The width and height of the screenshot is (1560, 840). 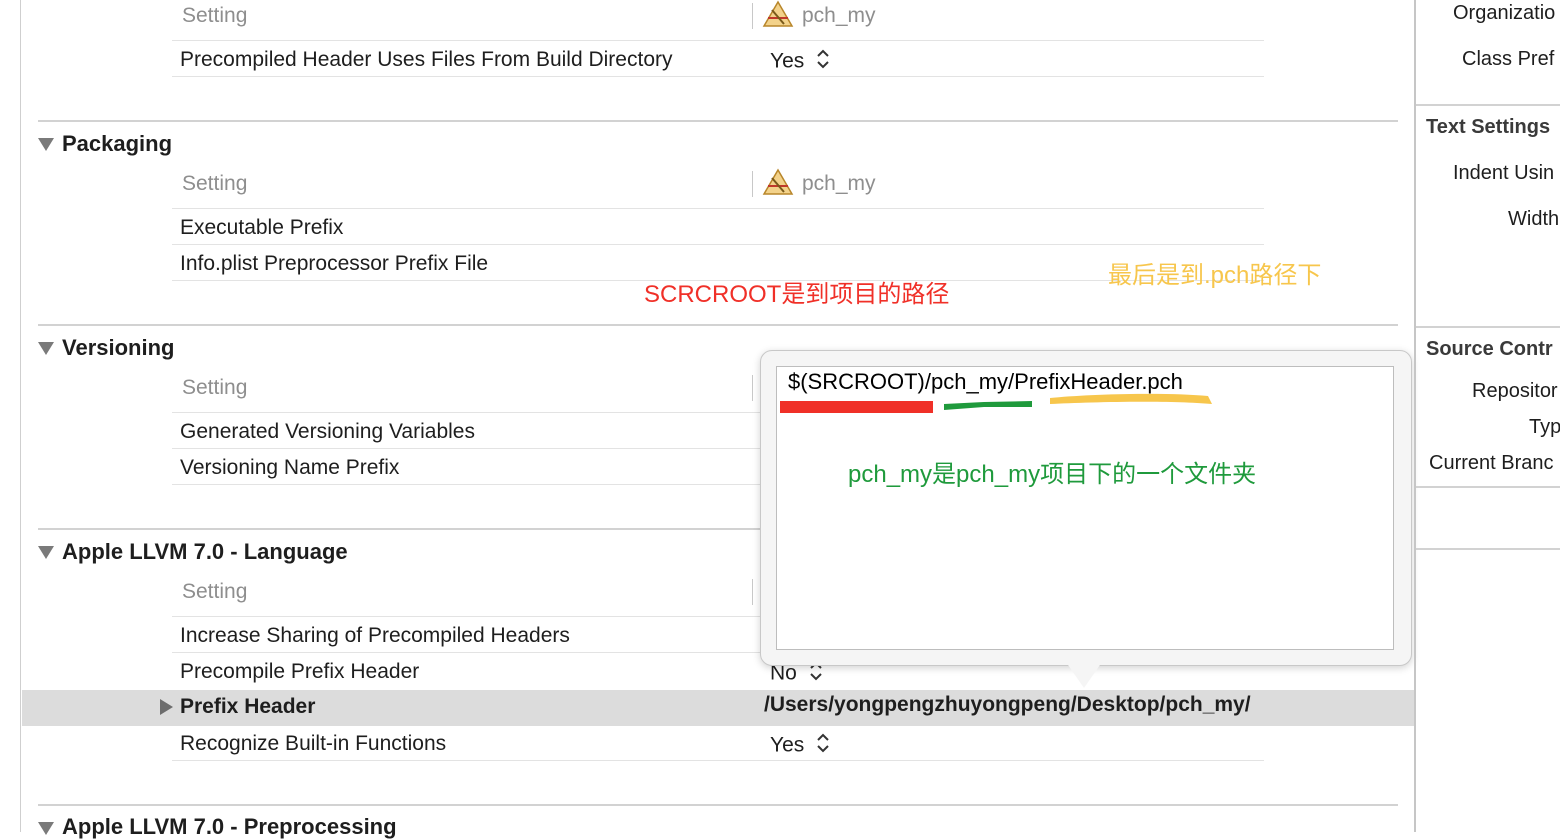 What do you see at coordinates (1052, 474) in the screenshot?
I see `annotation-folder: pch_my是pch_my项目下的一个文件夹` at bounding box center [1052, 474].